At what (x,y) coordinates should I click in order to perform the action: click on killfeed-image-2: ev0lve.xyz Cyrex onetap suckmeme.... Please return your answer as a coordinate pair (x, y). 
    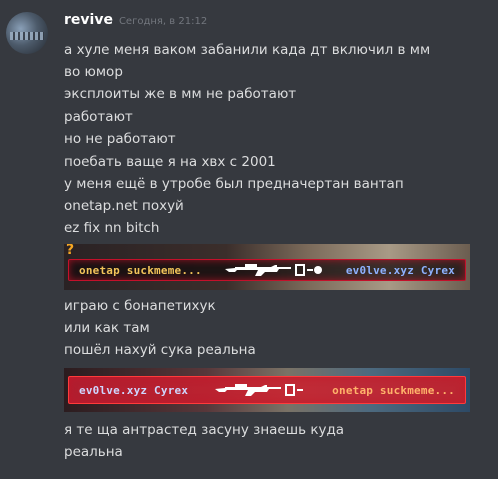
    Looking at the image, I should click on (267, 390).